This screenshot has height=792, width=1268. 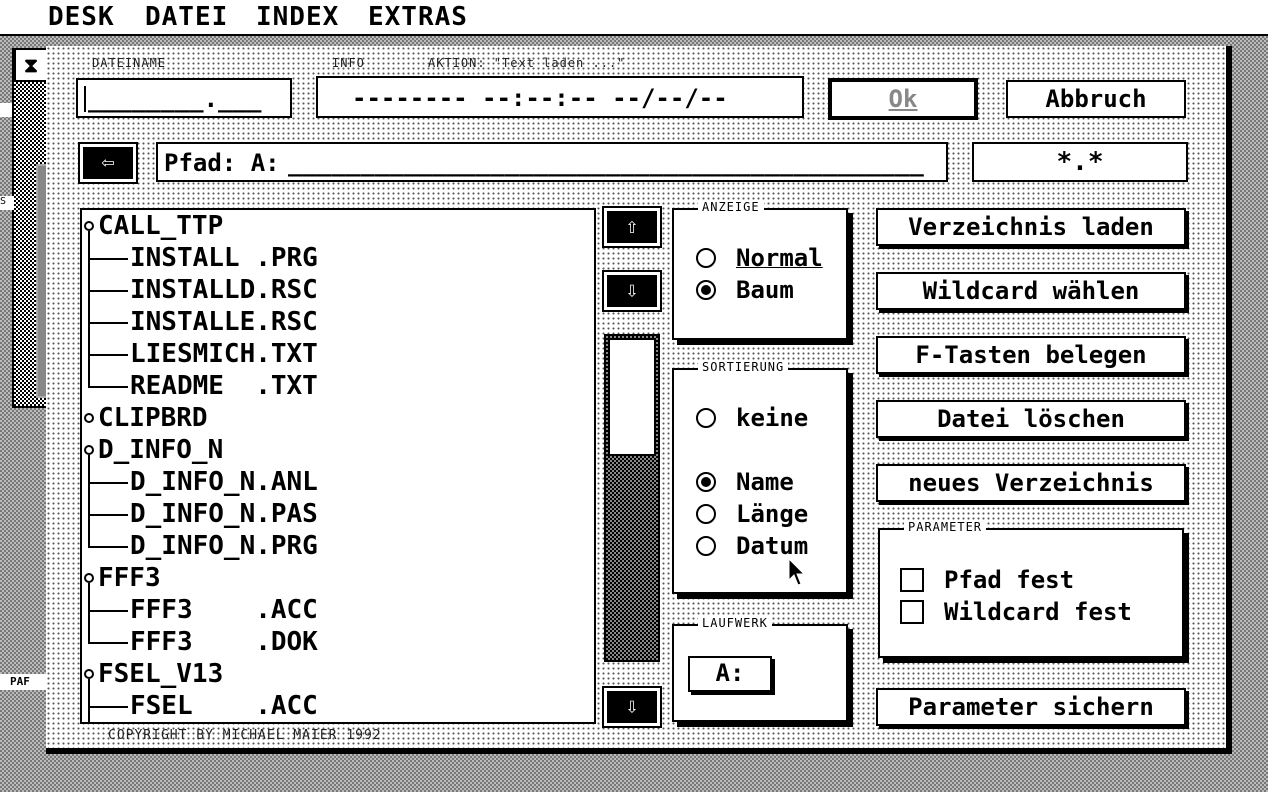 I want to click on wildcard-fest-label: Wildcard fest, so click(x=1038, y=612).